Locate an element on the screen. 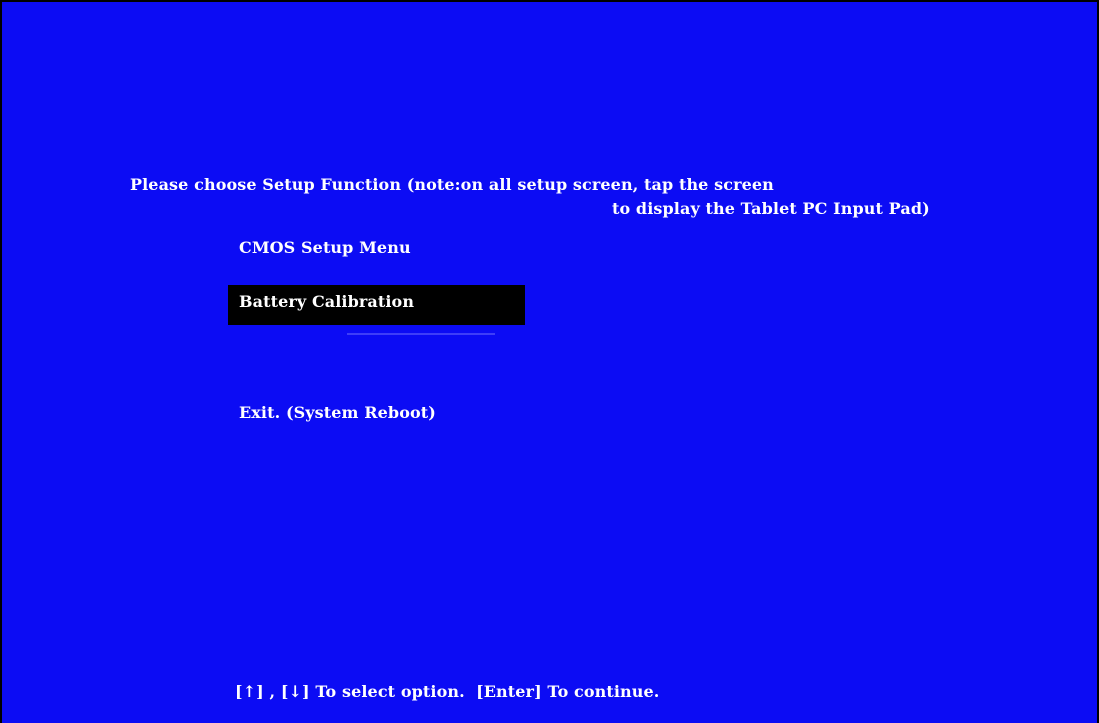  setup-prompt-line2: to display the Tablet PC Input Pad) is located at coordinates (771, 208).